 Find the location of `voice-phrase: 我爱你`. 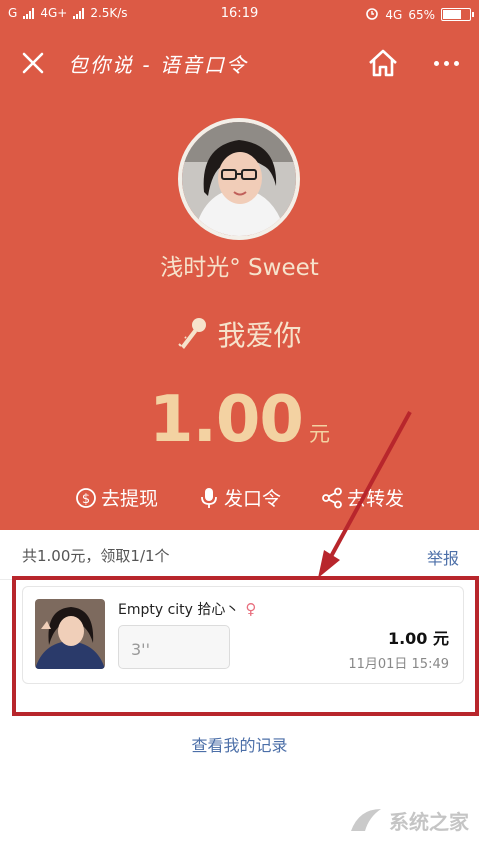

voice-phrase: 我爱你 is located at coordinates (239, 334).